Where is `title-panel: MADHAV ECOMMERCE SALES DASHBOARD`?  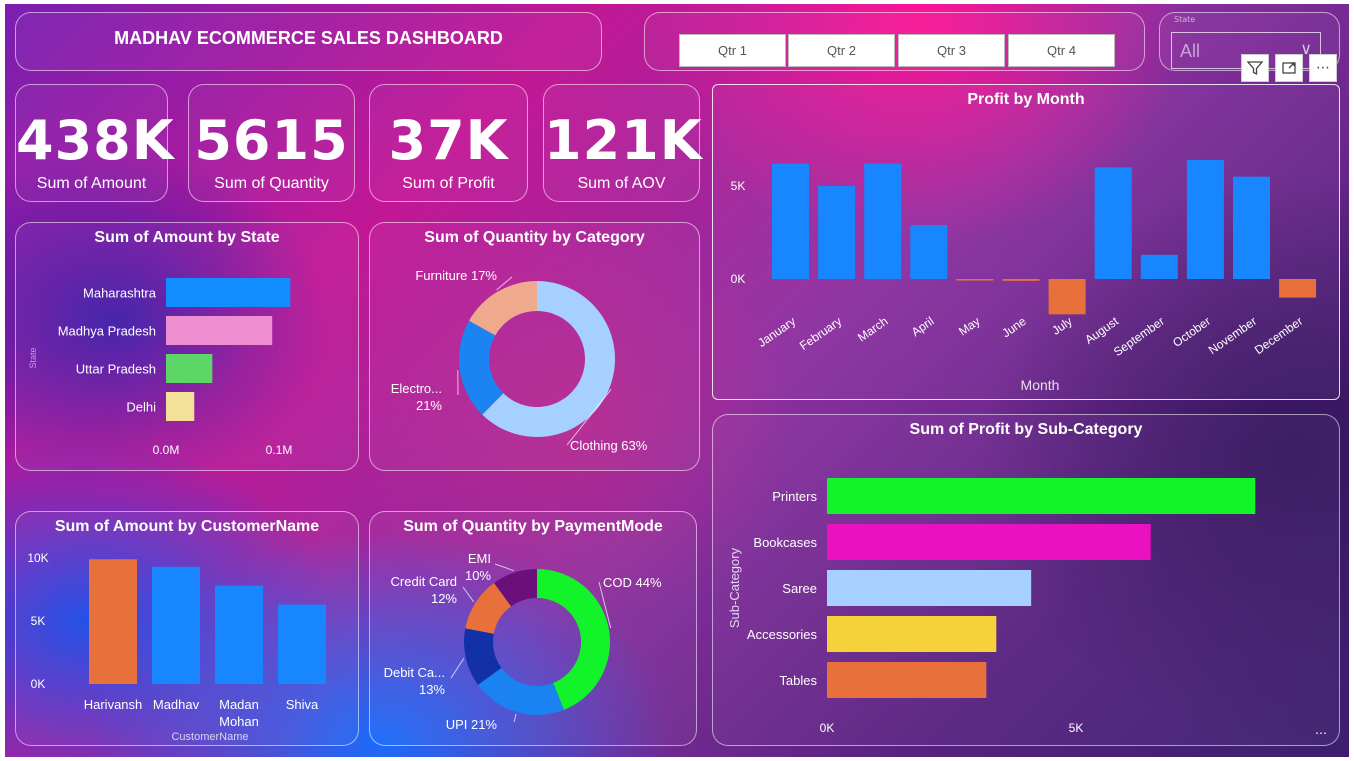 title-panel: MADHAV ECOMMERCE SALES DASHBOARD is located at coordinates (308, 41).